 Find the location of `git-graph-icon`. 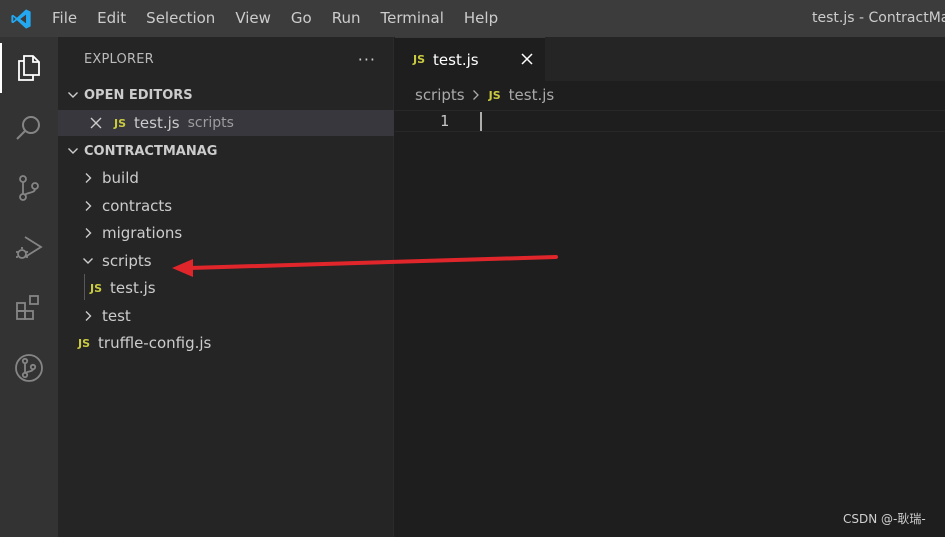

git-graph-icon is located at coordinates (29, 368).